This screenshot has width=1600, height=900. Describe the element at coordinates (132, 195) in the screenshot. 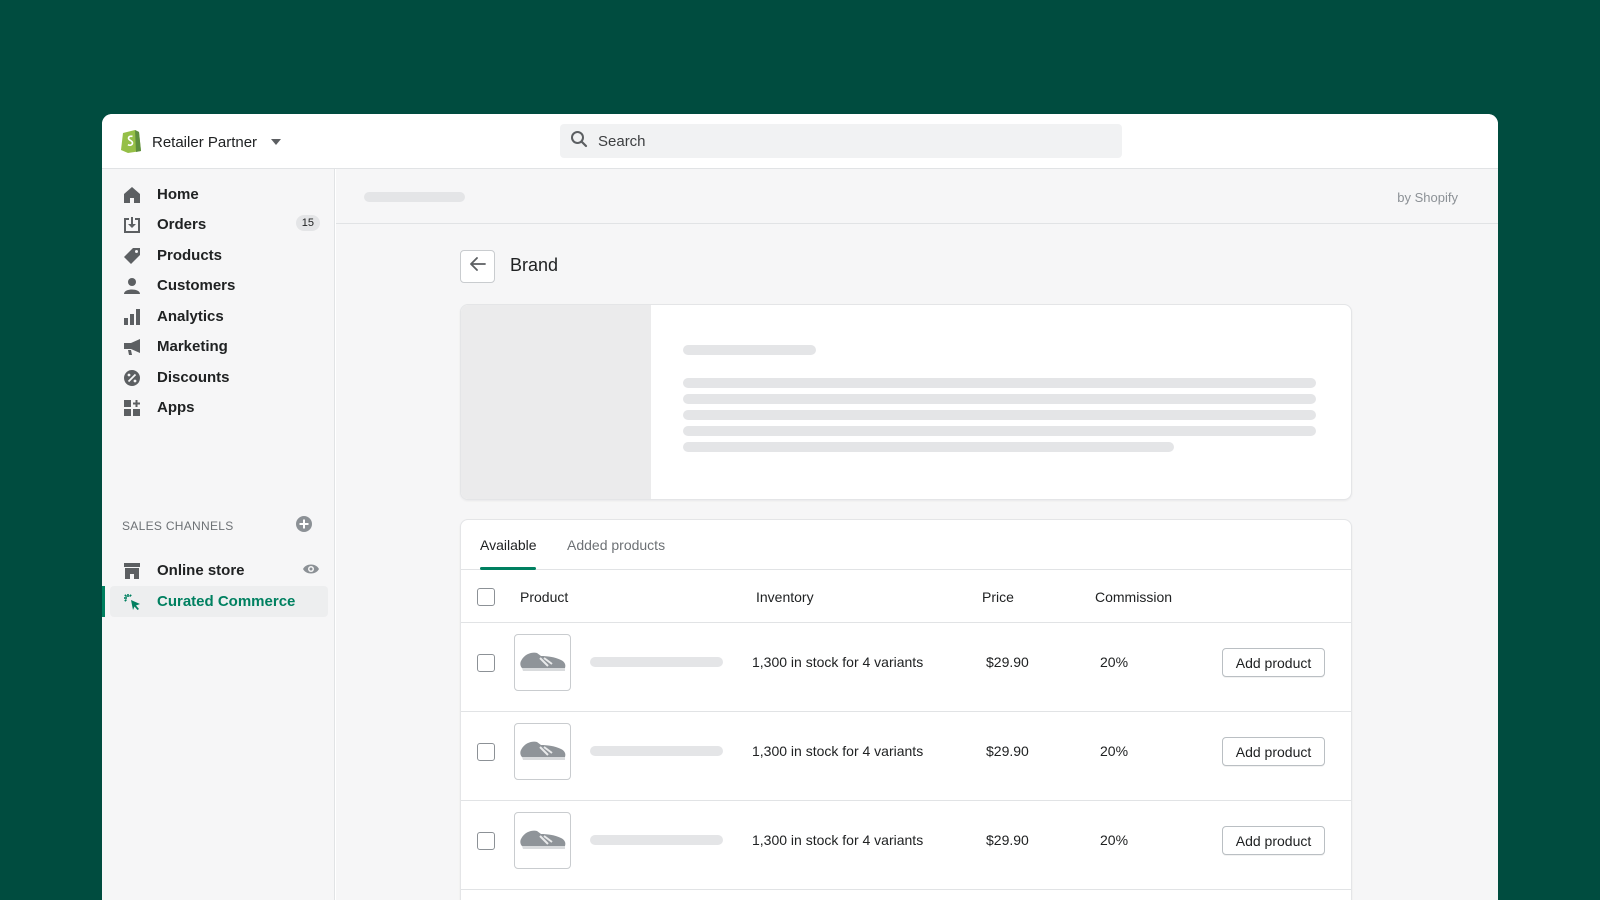

I see `home-icon` at that location.